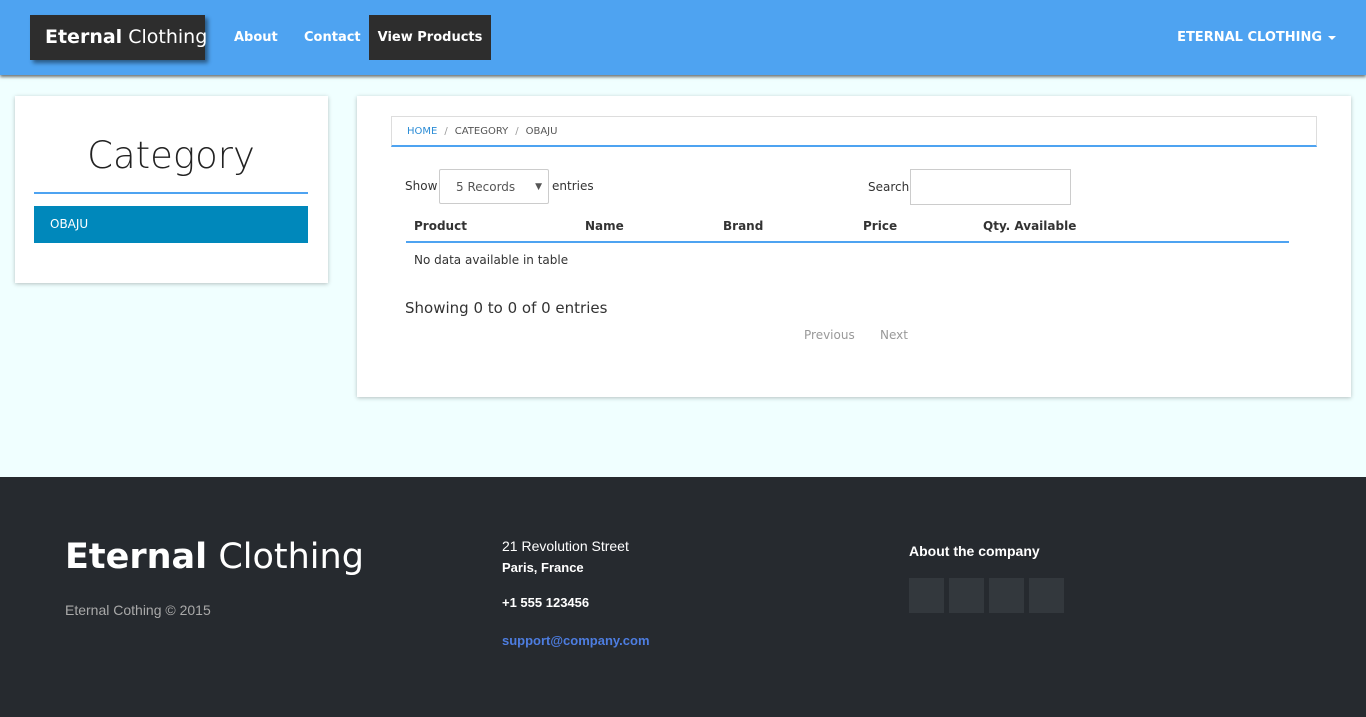 Image resolution: width=1366 pixels, height=717 pixels. Describe the element at coordinates (604, 226) in the screenshot. I see `column-header-name: Name` at that location.